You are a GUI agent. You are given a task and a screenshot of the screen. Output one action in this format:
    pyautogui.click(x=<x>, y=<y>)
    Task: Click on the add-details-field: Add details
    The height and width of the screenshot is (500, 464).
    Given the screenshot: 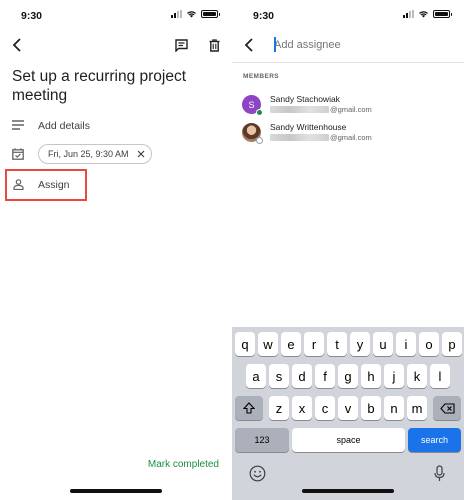 What is the action you would take?
    pyautogui.click(x=64, y=126)
    